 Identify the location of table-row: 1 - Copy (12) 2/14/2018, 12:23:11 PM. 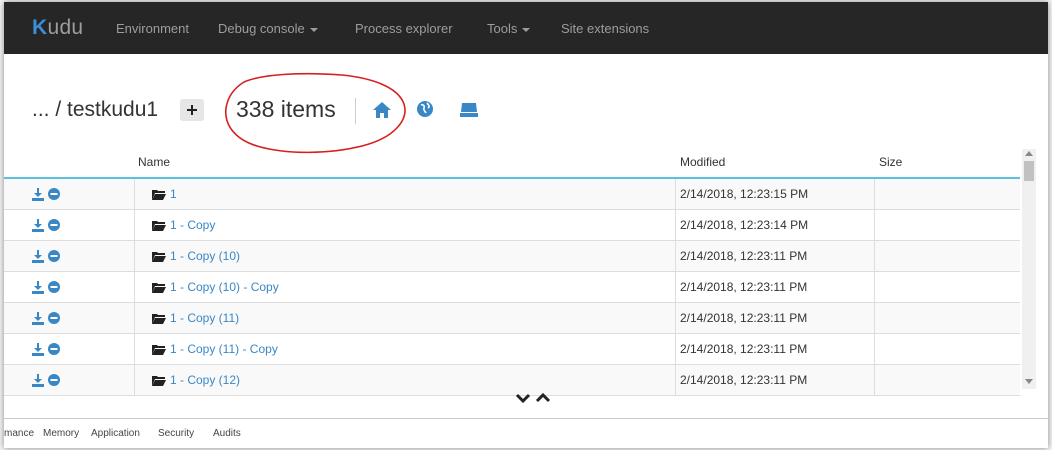
(512, 380).